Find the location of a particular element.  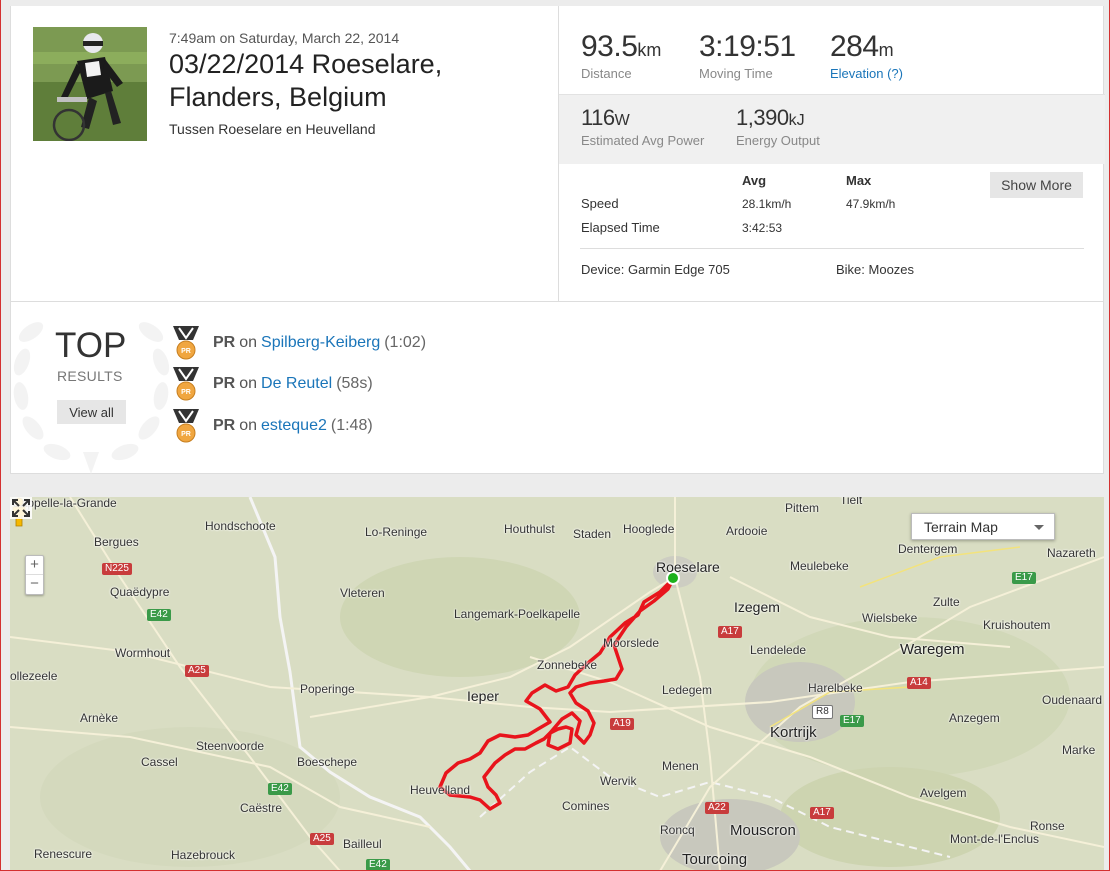

view-all-button: View all is located at coordinates (91, 412).